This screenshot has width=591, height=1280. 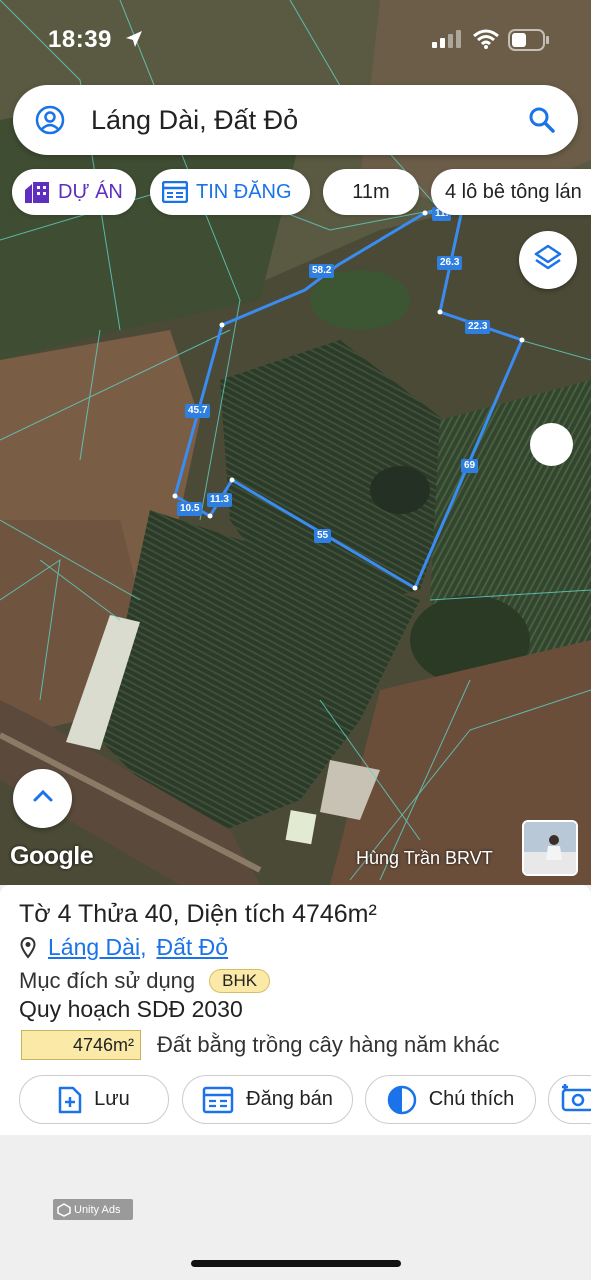 What do you see at coordinates (198, 411) in the screenshot?
I see `segment-label: 45.7` at bounding box center [198, 411].